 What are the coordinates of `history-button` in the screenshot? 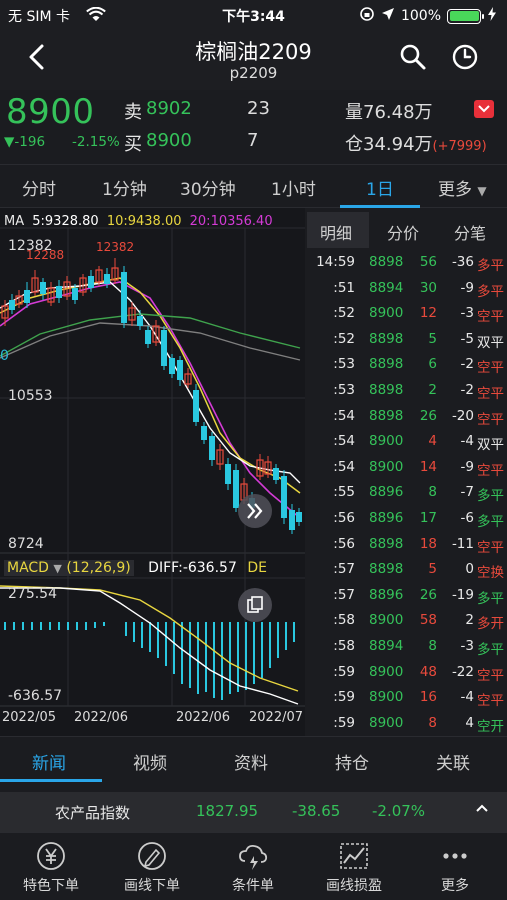 It's located at (465, 57).